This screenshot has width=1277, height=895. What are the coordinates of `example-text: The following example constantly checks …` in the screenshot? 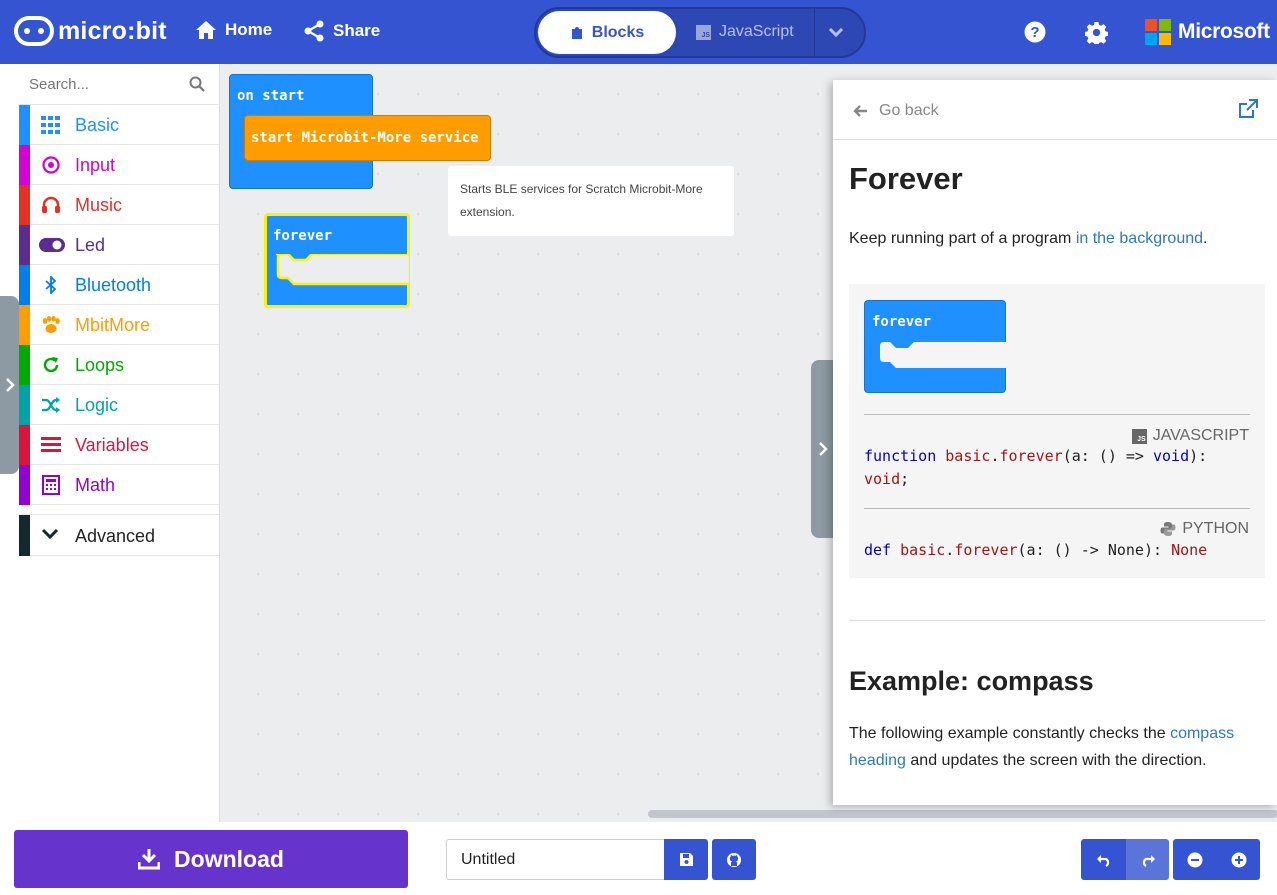 It's located at (1042, 747).